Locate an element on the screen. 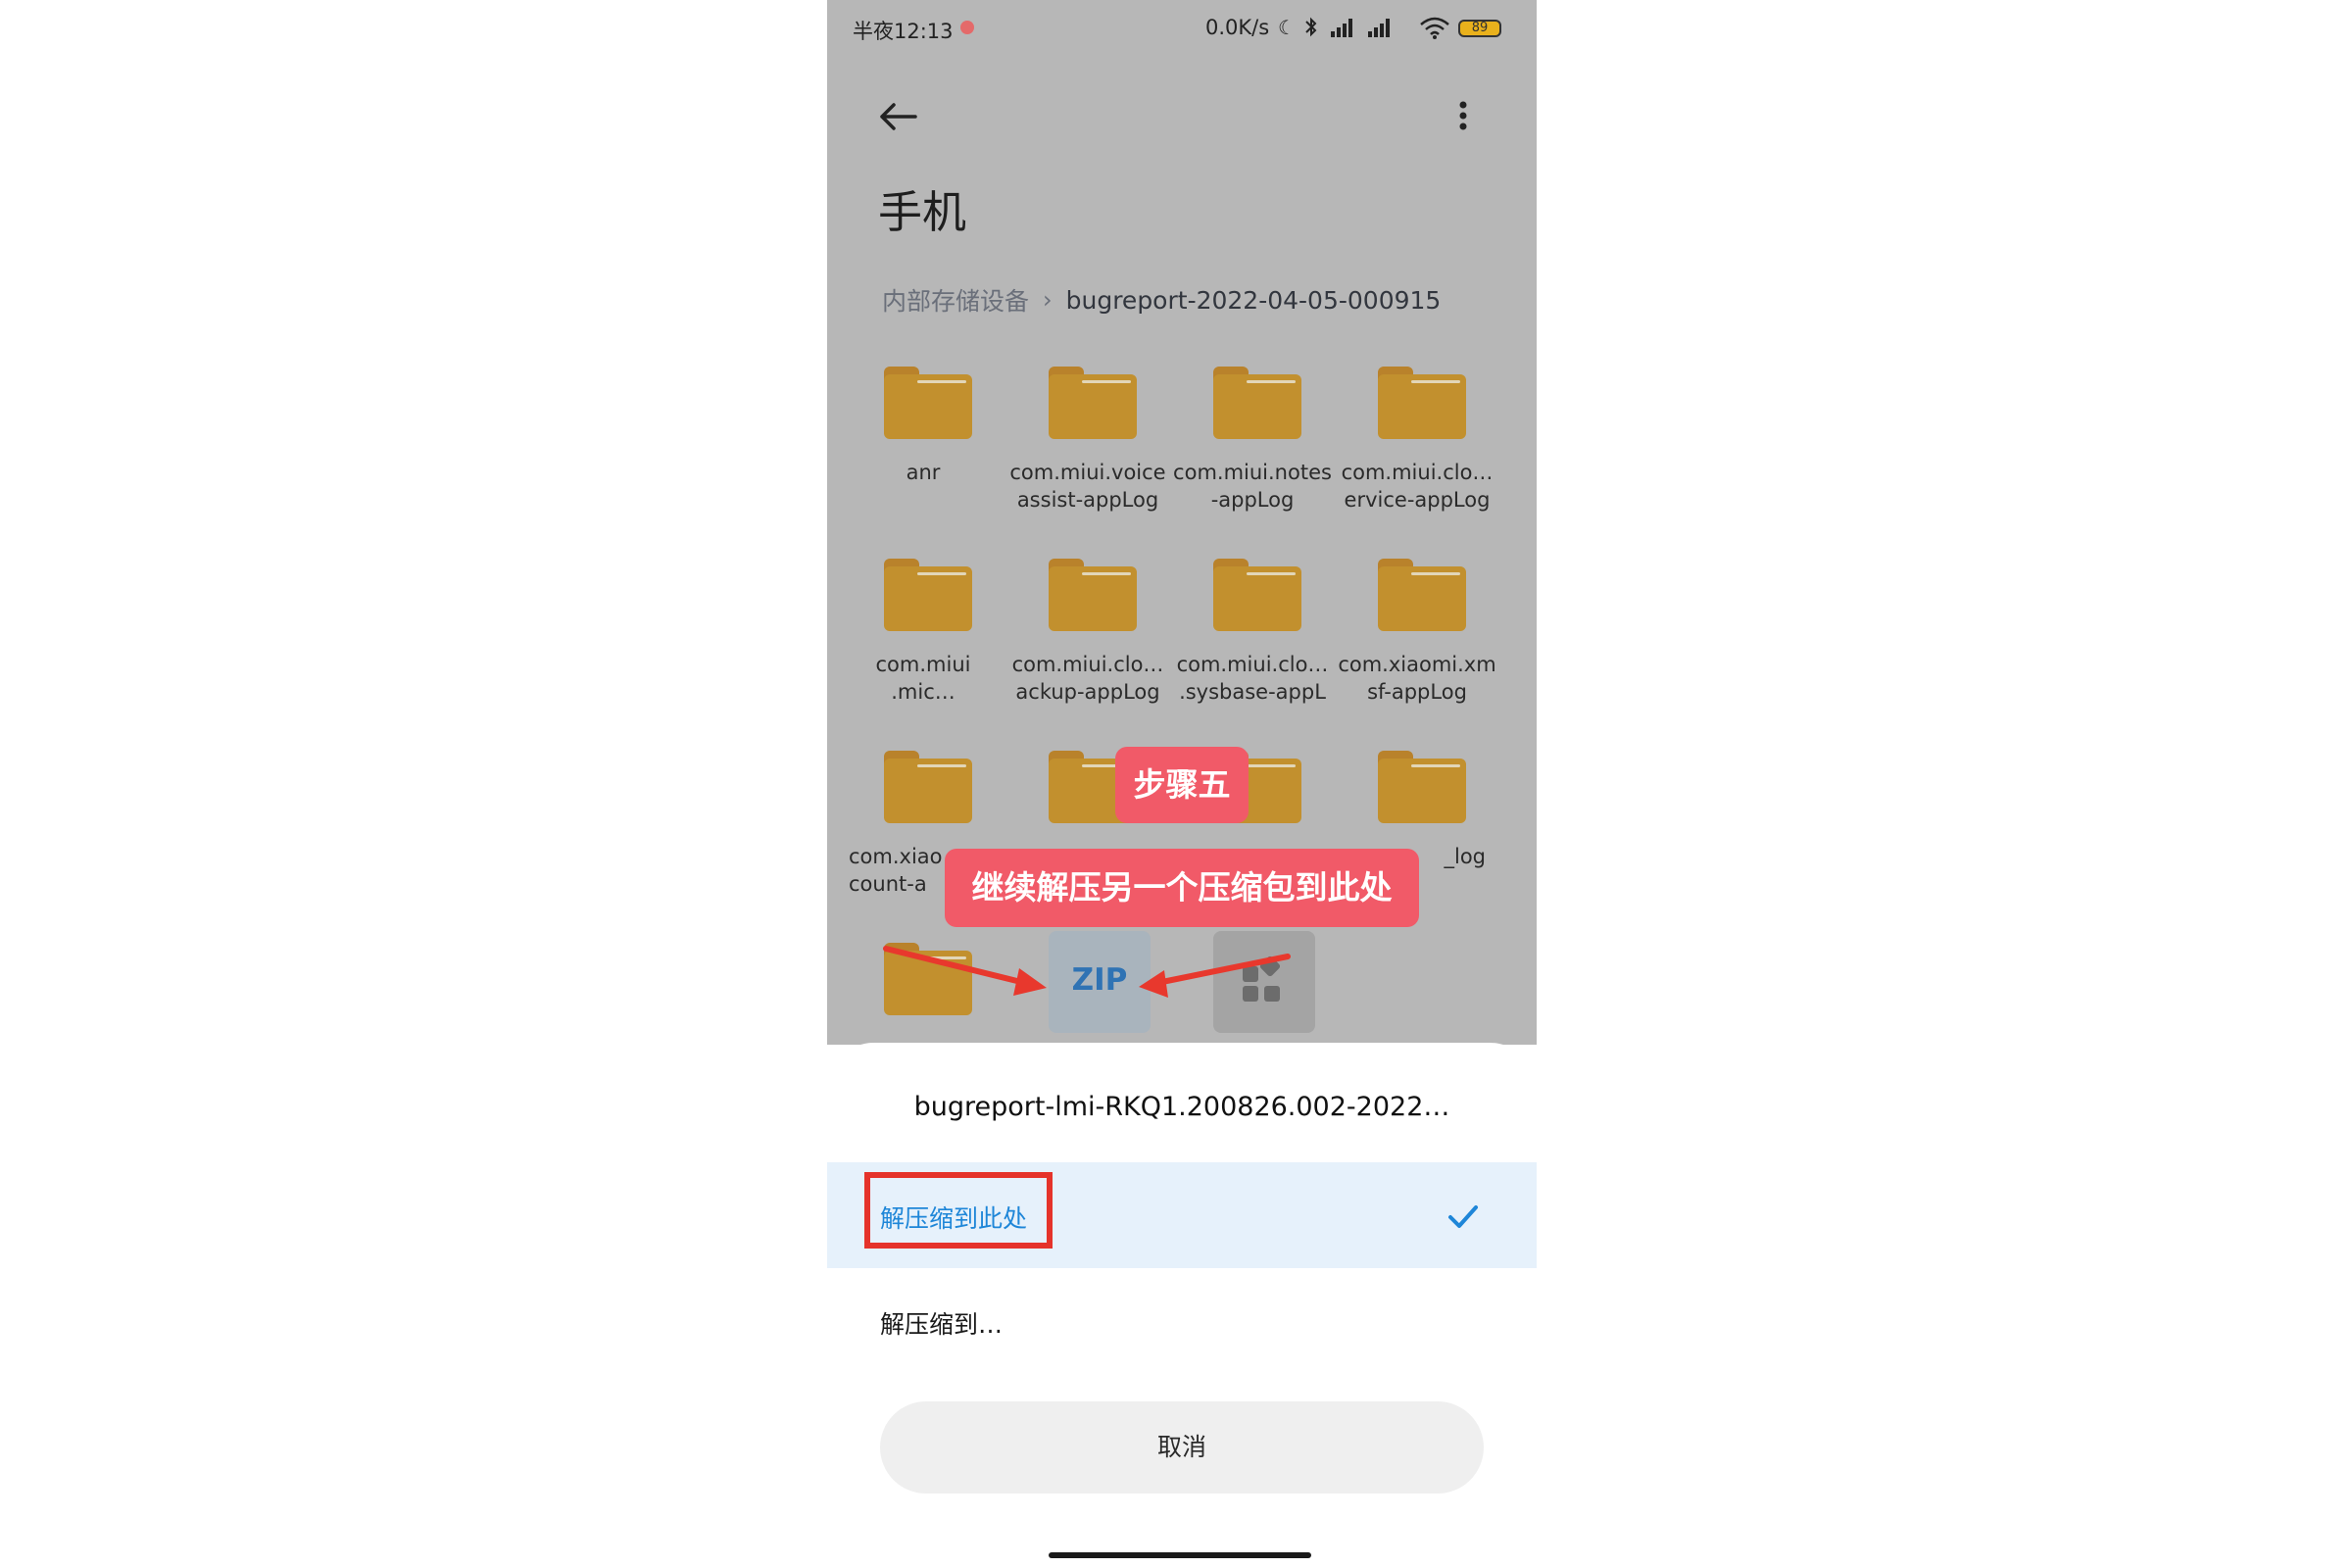 The width and height of the screenshot is (2352, 1568). folder-item: com.miui.clo… ervice-appLog is located at coordinates (1417, 443).